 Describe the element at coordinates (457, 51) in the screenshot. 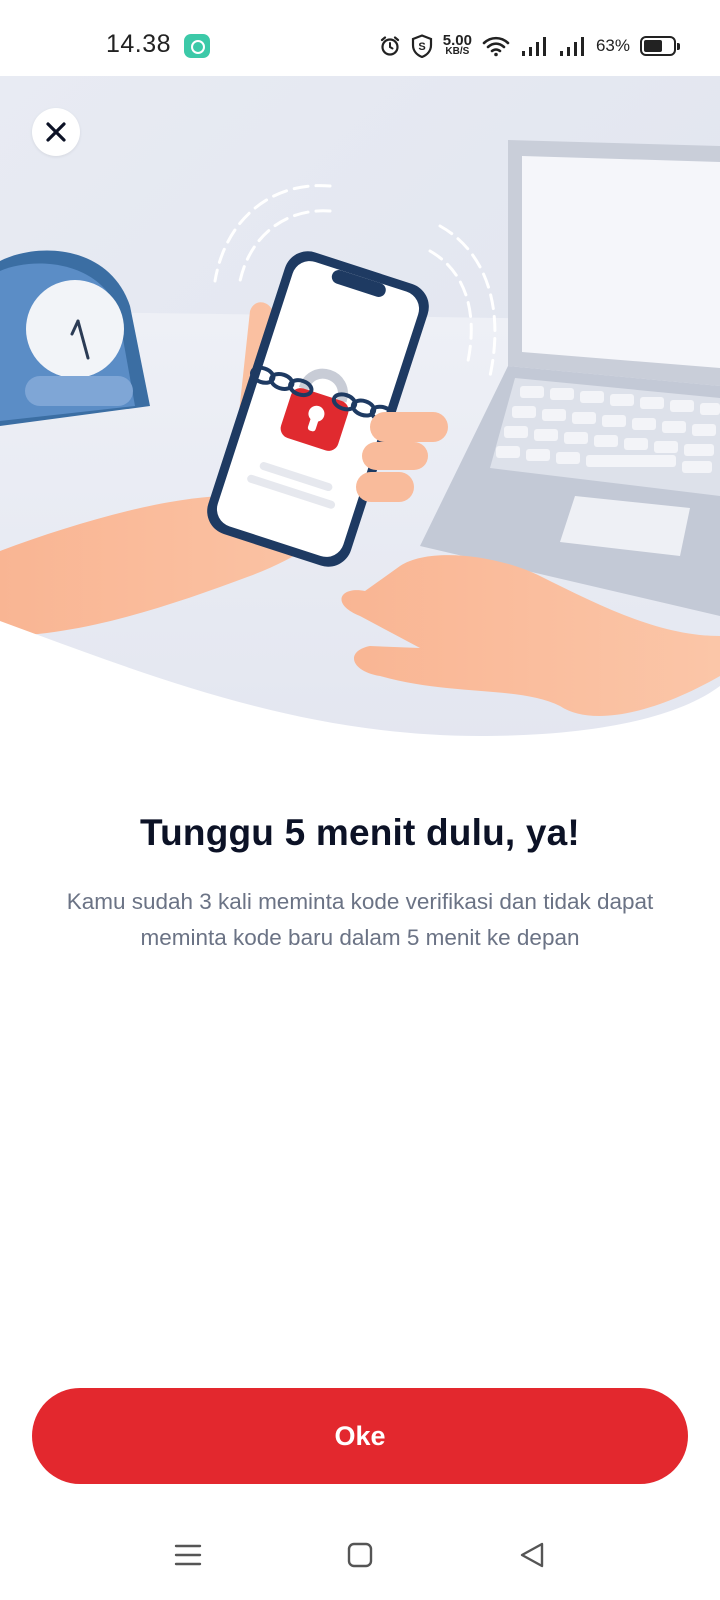

I see `net-speed-unit: KB/S` at that location.